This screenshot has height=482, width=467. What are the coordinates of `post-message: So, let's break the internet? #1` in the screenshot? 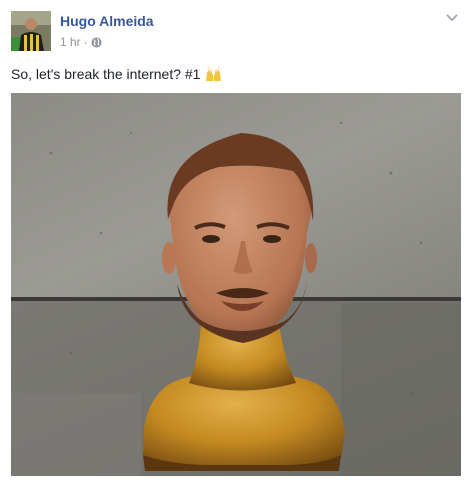 It's located at (116, 74).